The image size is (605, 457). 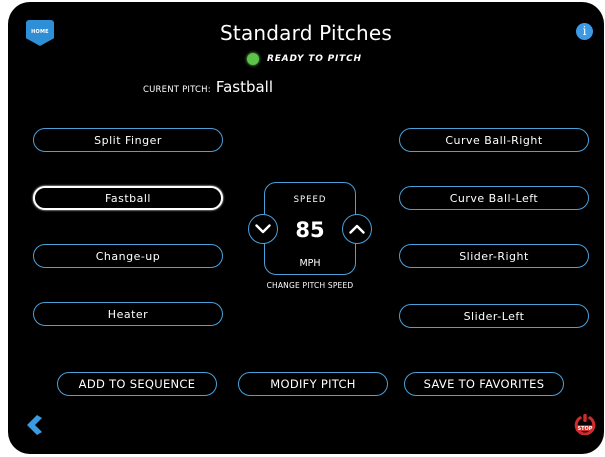 I want to click on info-icon: i, so click(x=584, y=31).